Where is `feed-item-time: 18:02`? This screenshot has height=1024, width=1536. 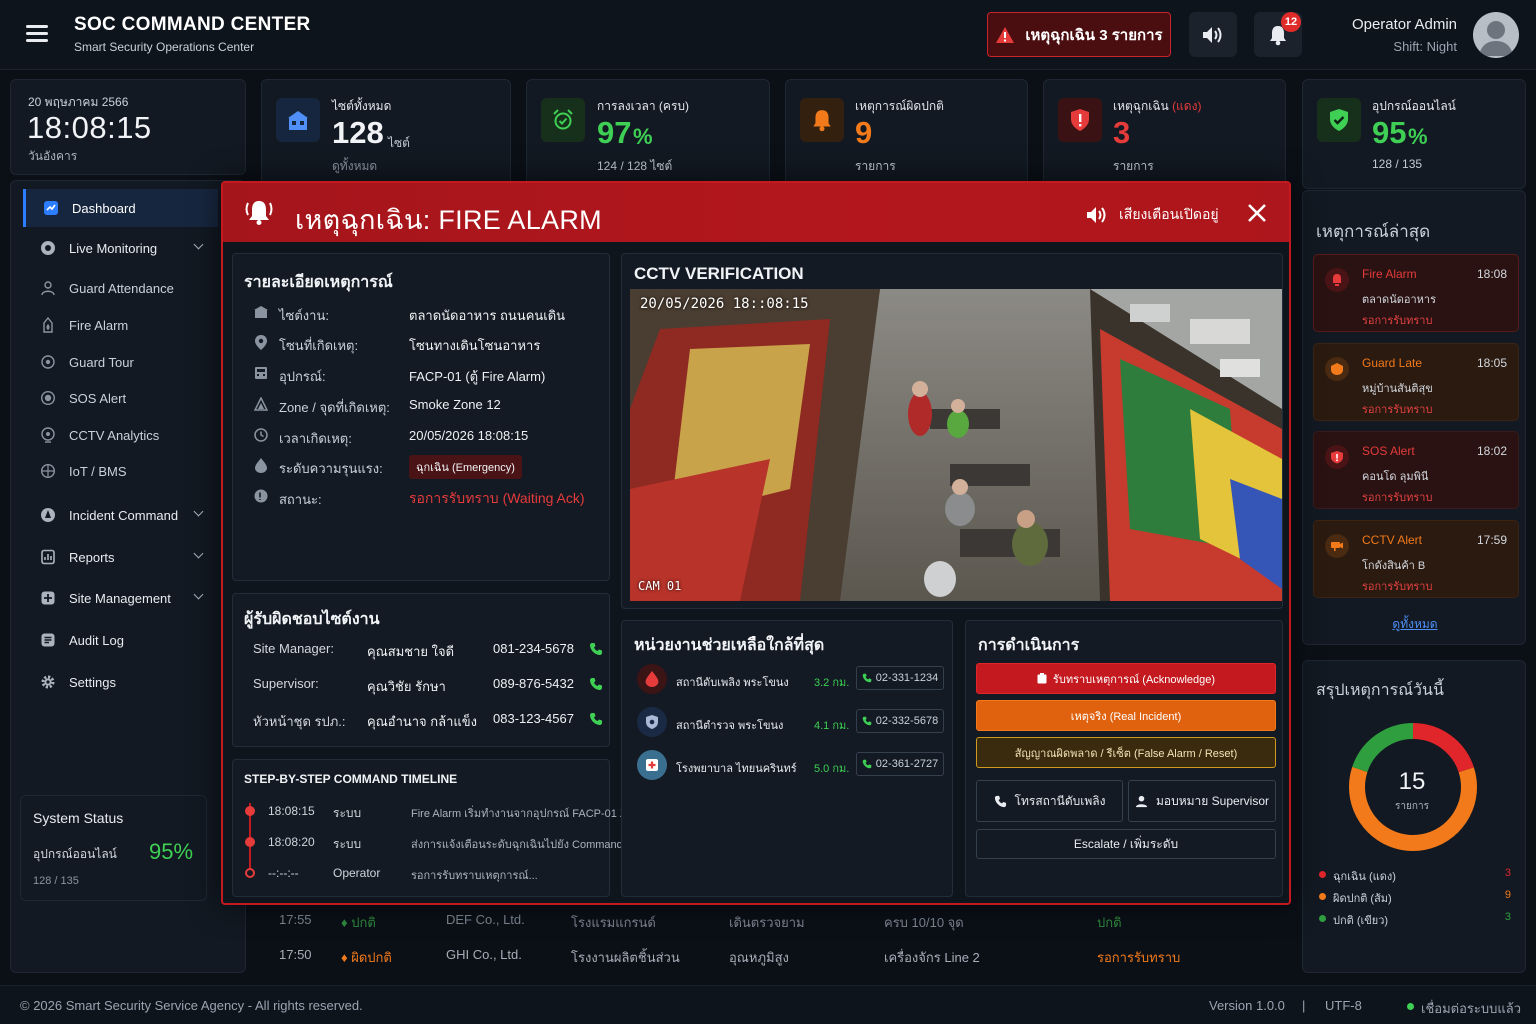
feed-item-time: 18:02 is located at coordinates (1491, 451).